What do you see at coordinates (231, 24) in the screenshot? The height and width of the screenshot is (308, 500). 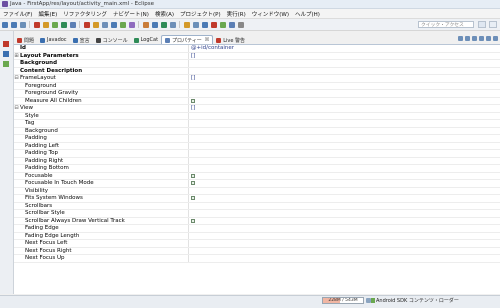 I see `open-perspective-icon` at bounding box center [231, 24].